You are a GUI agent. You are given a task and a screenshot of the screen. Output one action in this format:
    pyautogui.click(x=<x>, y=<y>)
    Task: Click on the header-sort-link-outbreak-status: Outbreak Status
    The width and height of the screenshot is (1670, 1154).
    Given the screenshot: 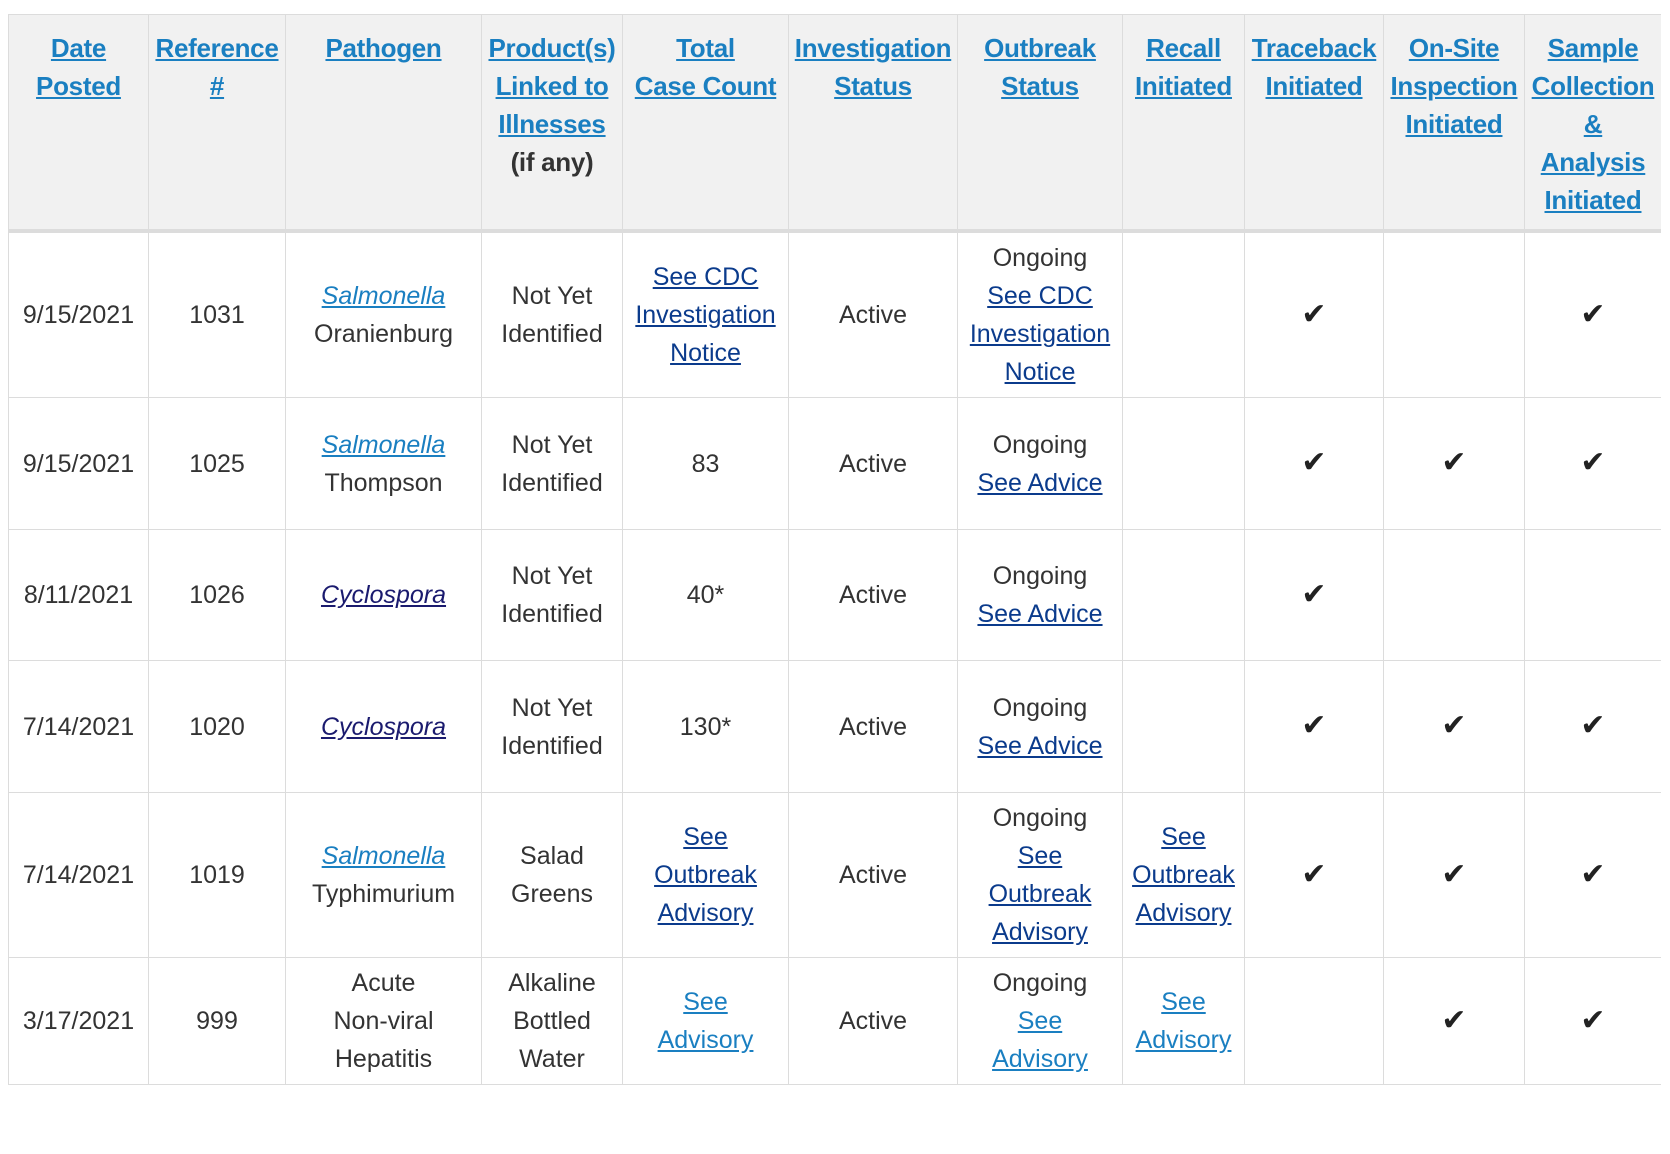 What is the action you would take?
    pyautogui.click(x=1040, y=67)
    